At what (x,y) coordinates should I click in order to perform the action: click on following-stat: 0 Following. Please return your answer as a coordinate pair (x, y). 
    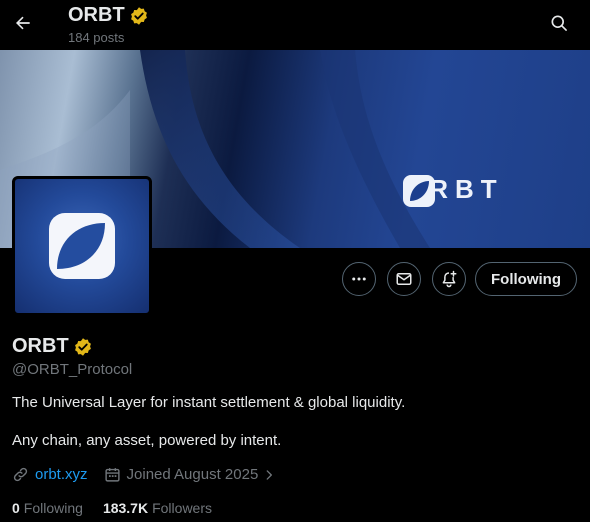
    Looking at the image, I should click on (47, 508).